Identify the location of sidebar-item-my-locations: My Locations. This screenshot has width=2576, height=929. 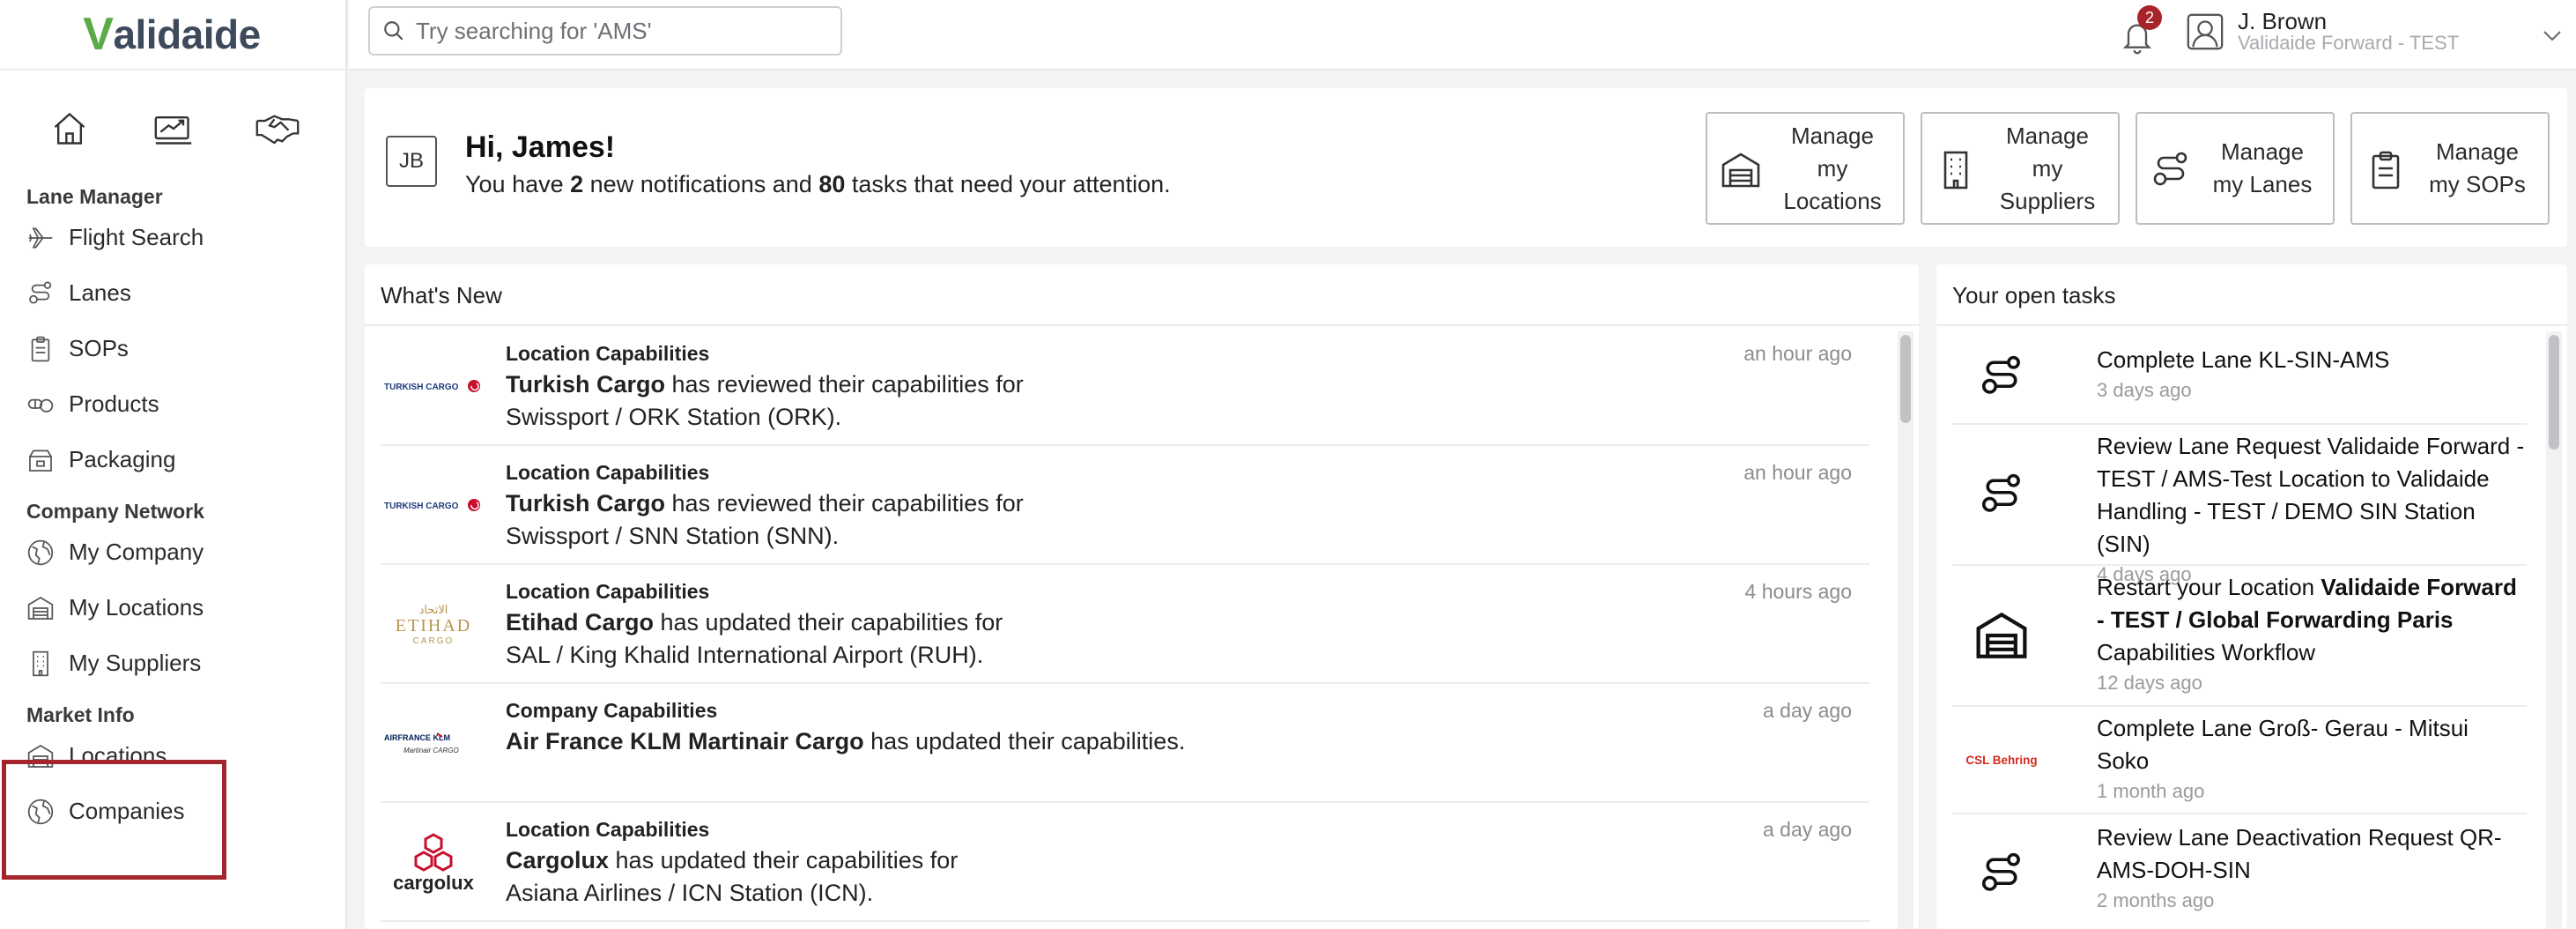
(173, 607).